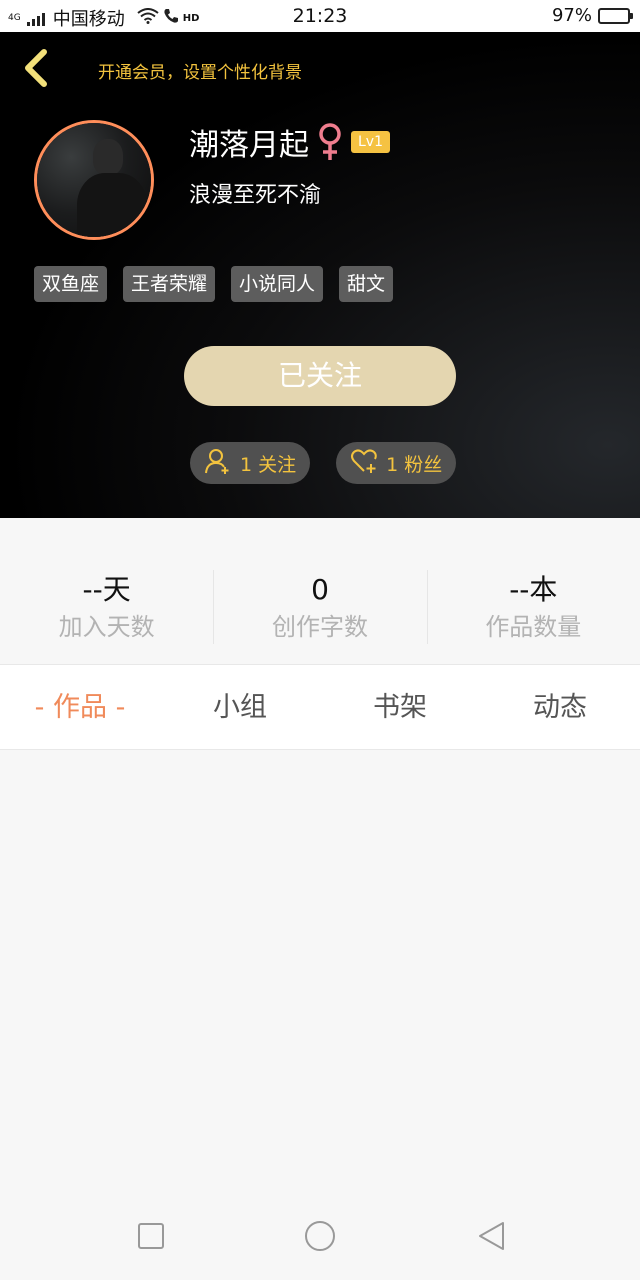 This screenshot has width=640, height=1280. I want to click on tag: 双鱼座, so click(71, 284).